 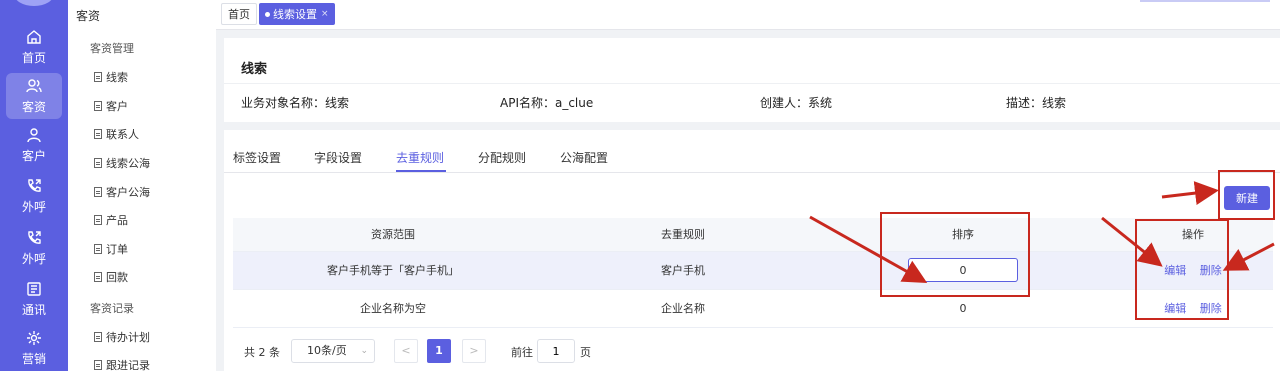 I want to click on rail-item-home: 首页, so click(x=34, y=47).